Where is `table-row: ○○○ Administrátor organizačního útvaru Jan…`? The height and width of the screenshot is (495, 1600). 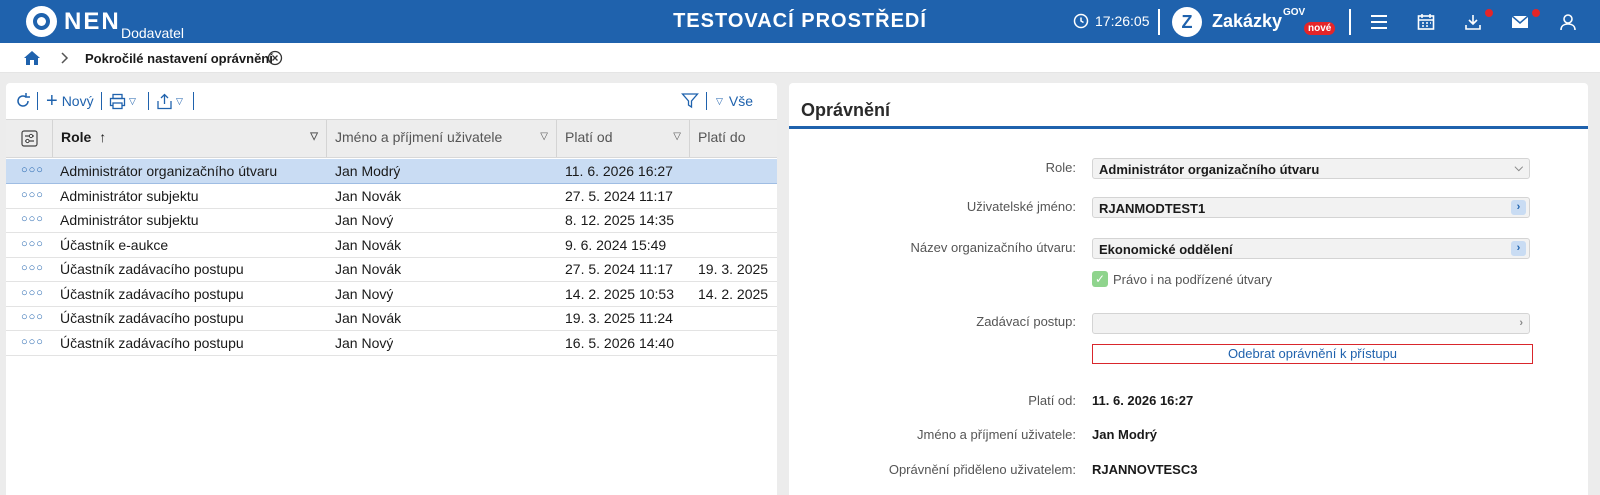
table-row: ○○○ Administrátor organizačního útvaru Jan… is located at coordinates (391, 171).